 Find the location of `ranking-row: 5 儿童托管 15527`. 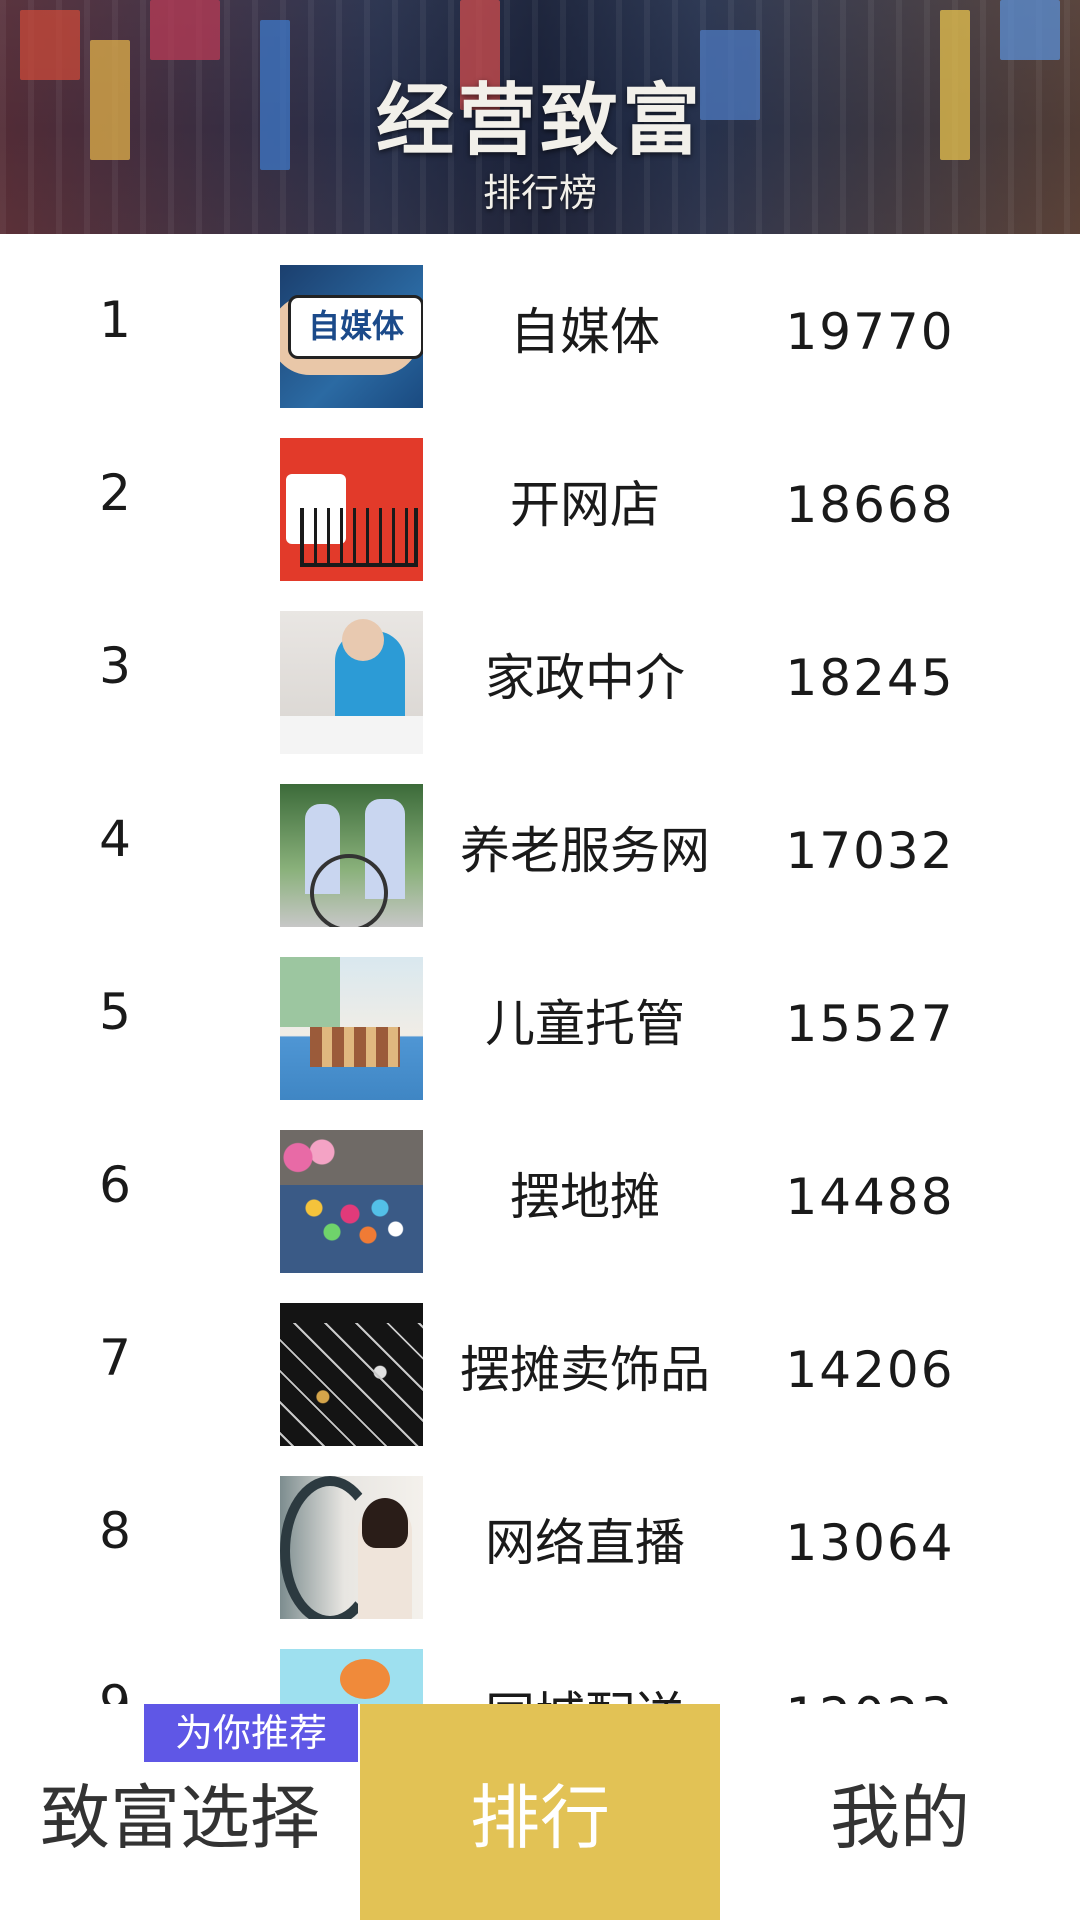

ranking-row: 5 儿童托管 15527 is located at coordinates (540, 1013).